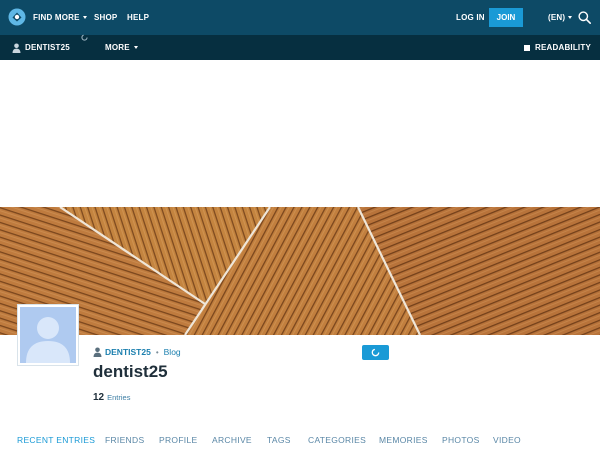 The image size is (600, 450). I want to click on entries-number: 12, so click(99, 397).